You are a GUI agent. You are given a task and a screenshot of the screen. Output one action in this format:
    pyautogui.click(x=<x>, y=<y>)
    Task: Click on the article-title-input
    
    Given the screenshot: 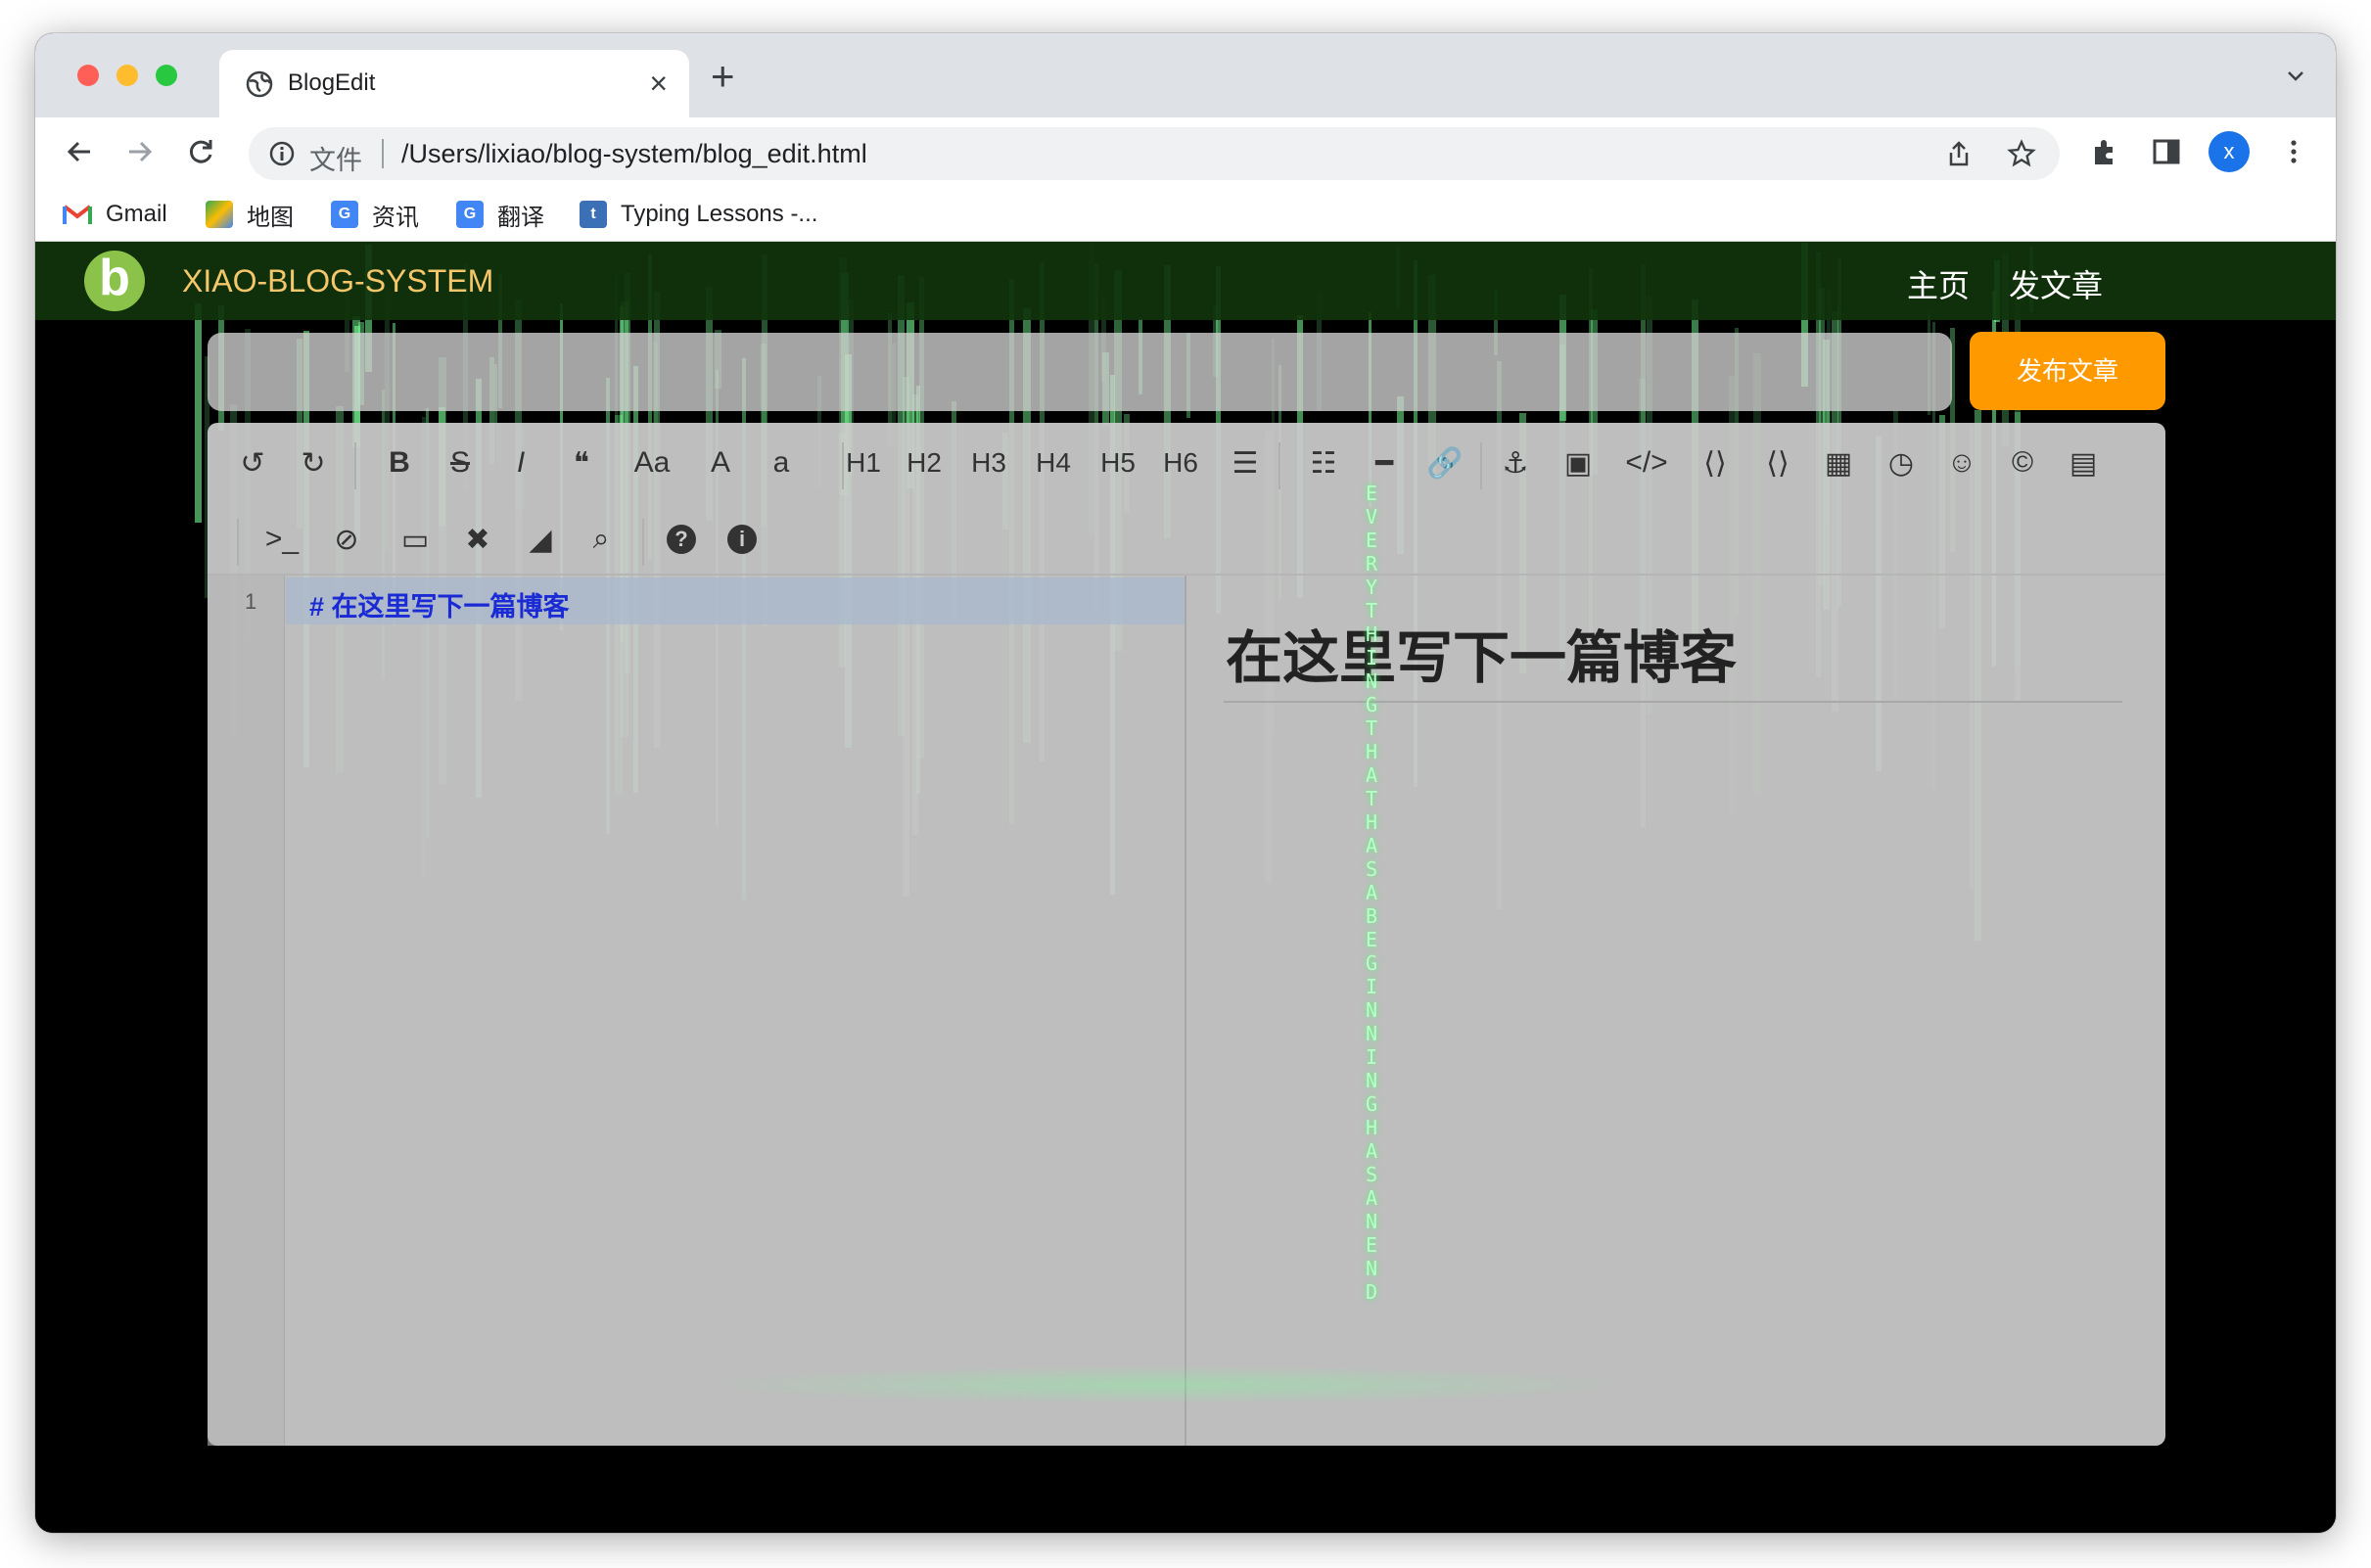 What is the action you would take?
    pyautogui.click(x=1080, y=372)
    